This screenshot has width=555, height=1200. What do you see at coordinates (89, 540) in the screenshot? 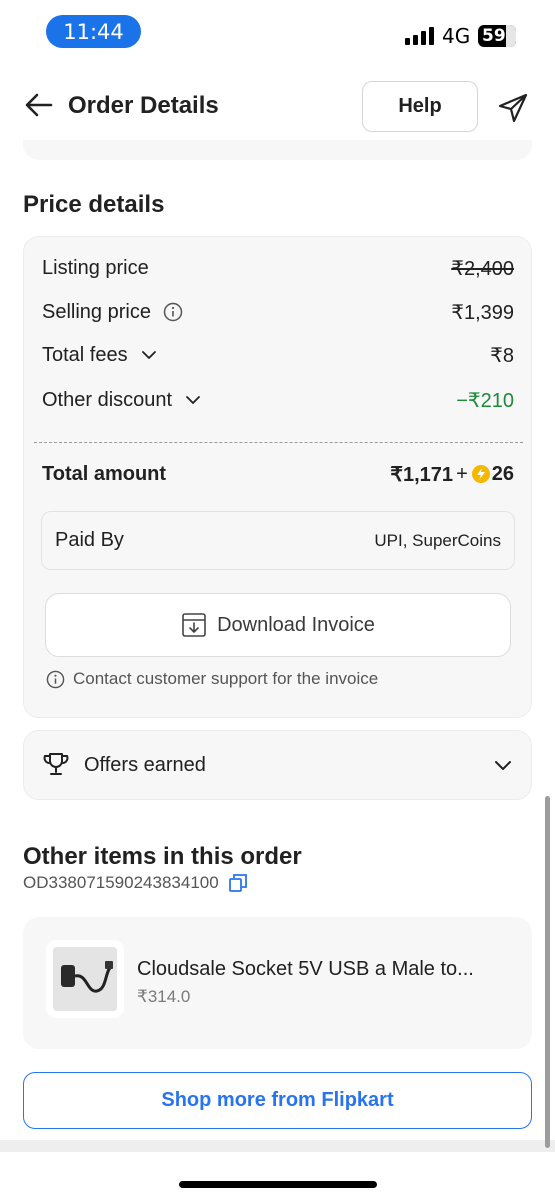
I see `paid-by-label: Paid By` at bounding box center [89, 540].